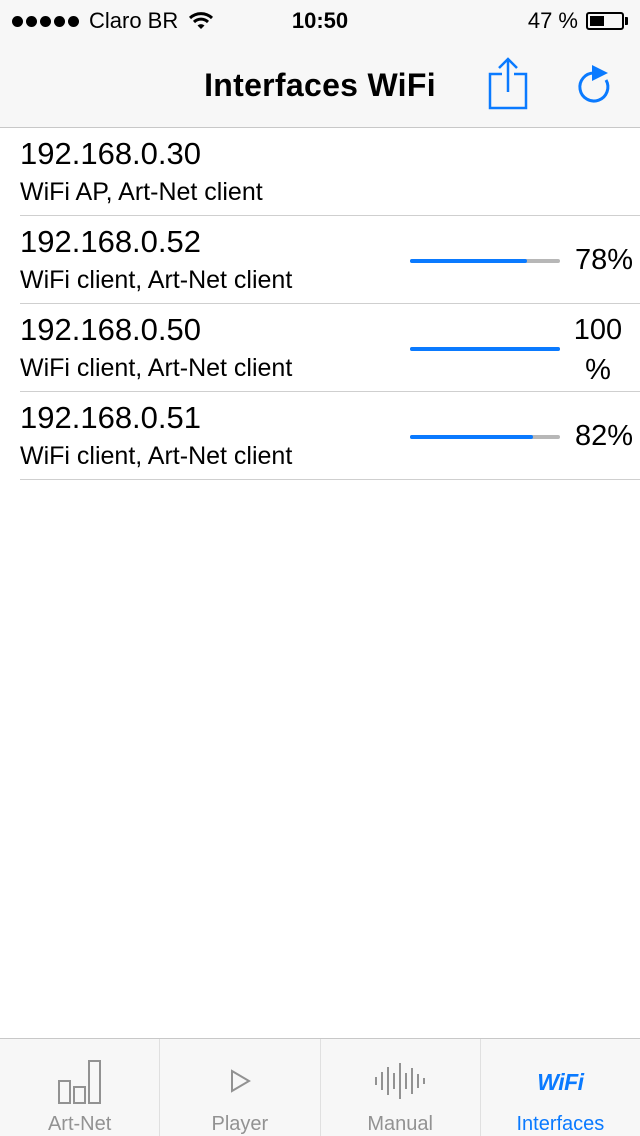 The image size is (640, 1136). I want to click on tab-manual: Manual, so click(399, 1087).